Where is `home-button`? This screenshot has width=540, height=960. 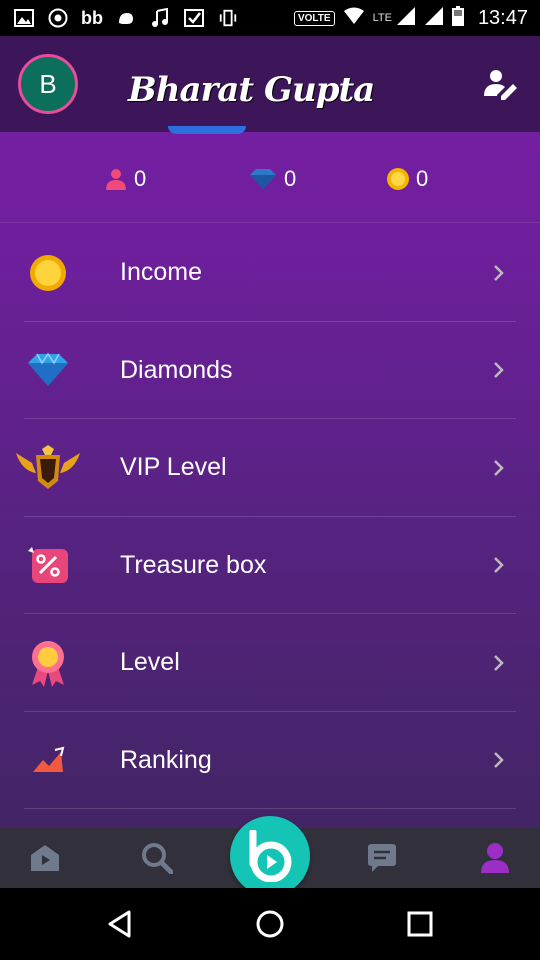
home-button is located at coordinates (270, 924).